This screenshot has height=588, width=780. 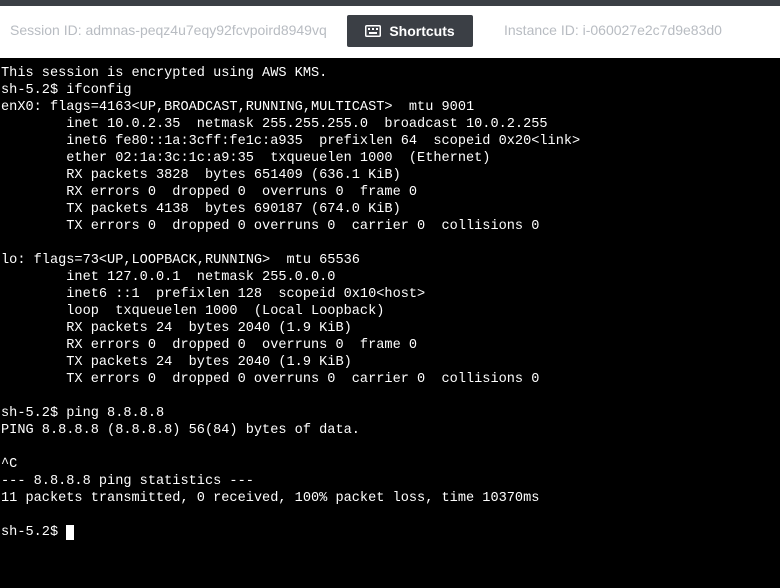 What do you see at coordinates (193, 311) in the screenshot?
I see `terminal-line: loop txqueuelen 1000 (Local Loopback)` at bounding box center [193, 311].